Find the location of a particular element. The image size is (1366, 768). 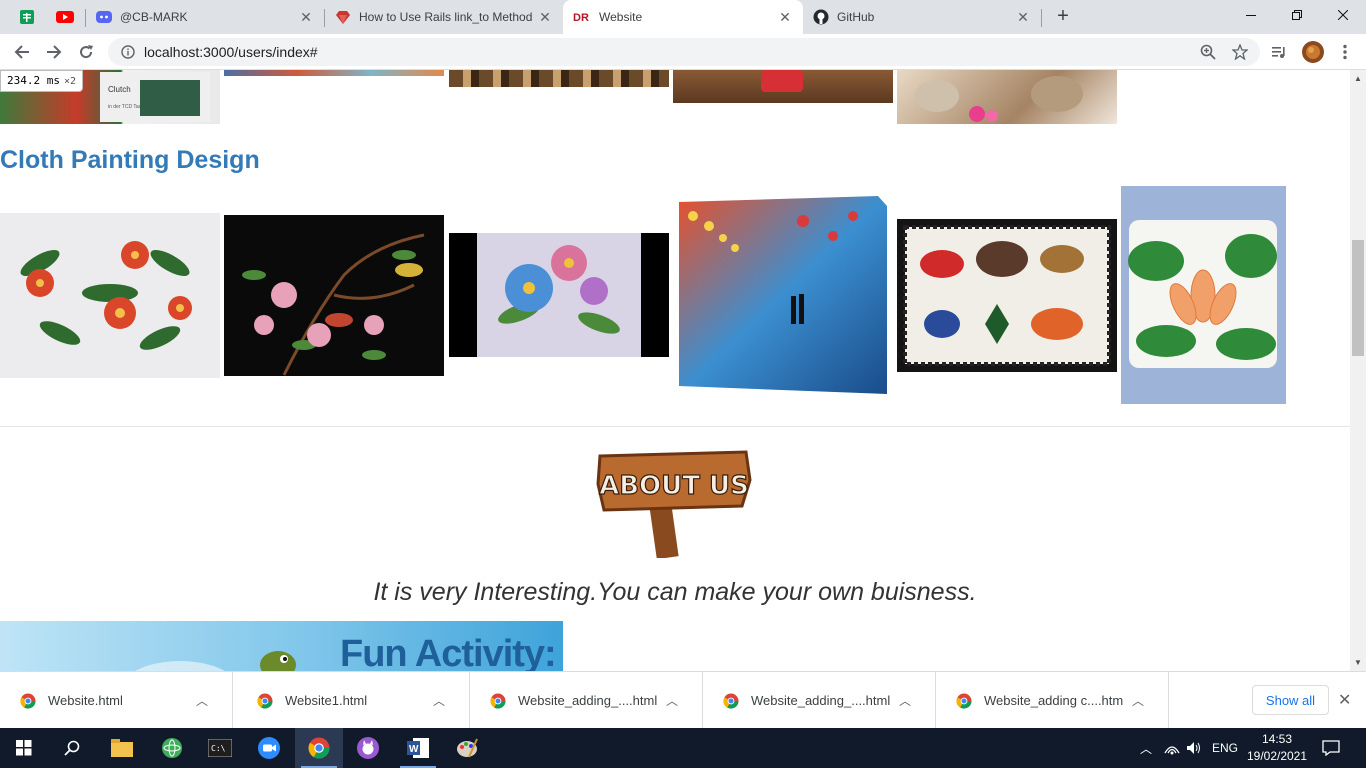

language-indicator: ENG is located at coordinates (1225, 748).